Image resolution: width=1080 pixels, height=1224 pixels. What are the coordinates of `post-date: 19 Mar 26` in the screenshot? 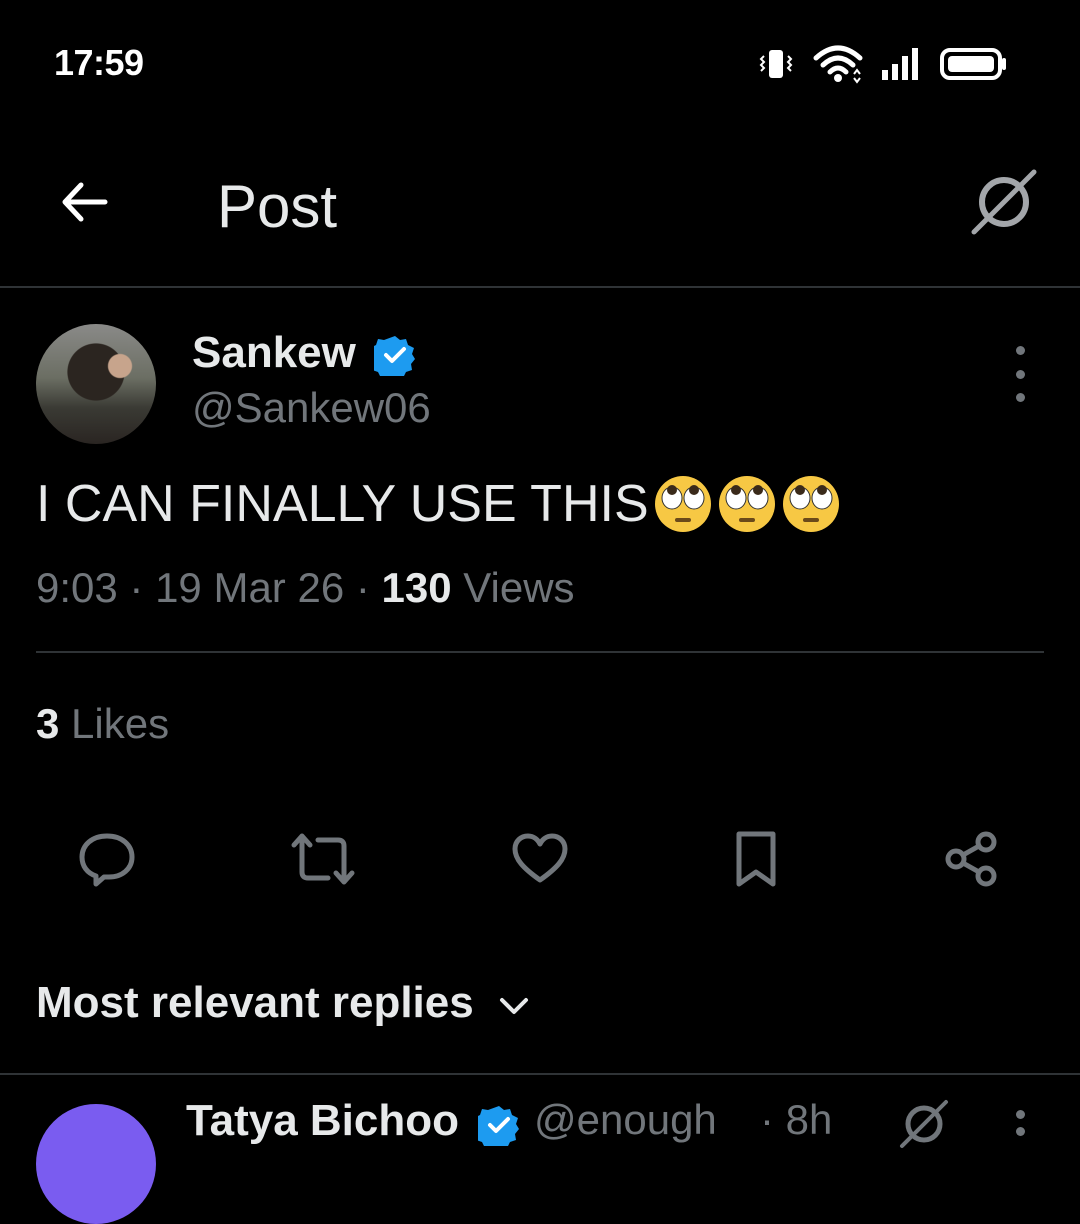 It's located at (250, 587).